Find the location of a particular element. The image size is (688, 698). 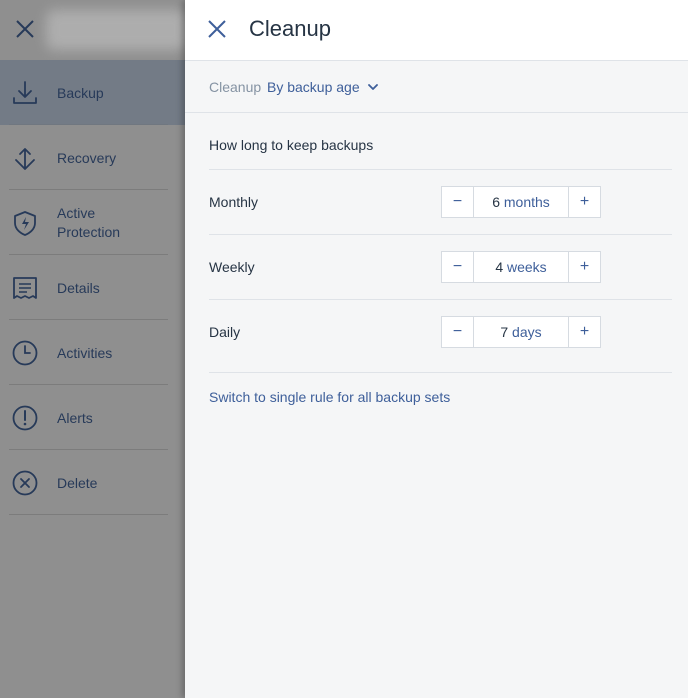

stepper-value: 4 weeks is located at coordinates (521, 267).